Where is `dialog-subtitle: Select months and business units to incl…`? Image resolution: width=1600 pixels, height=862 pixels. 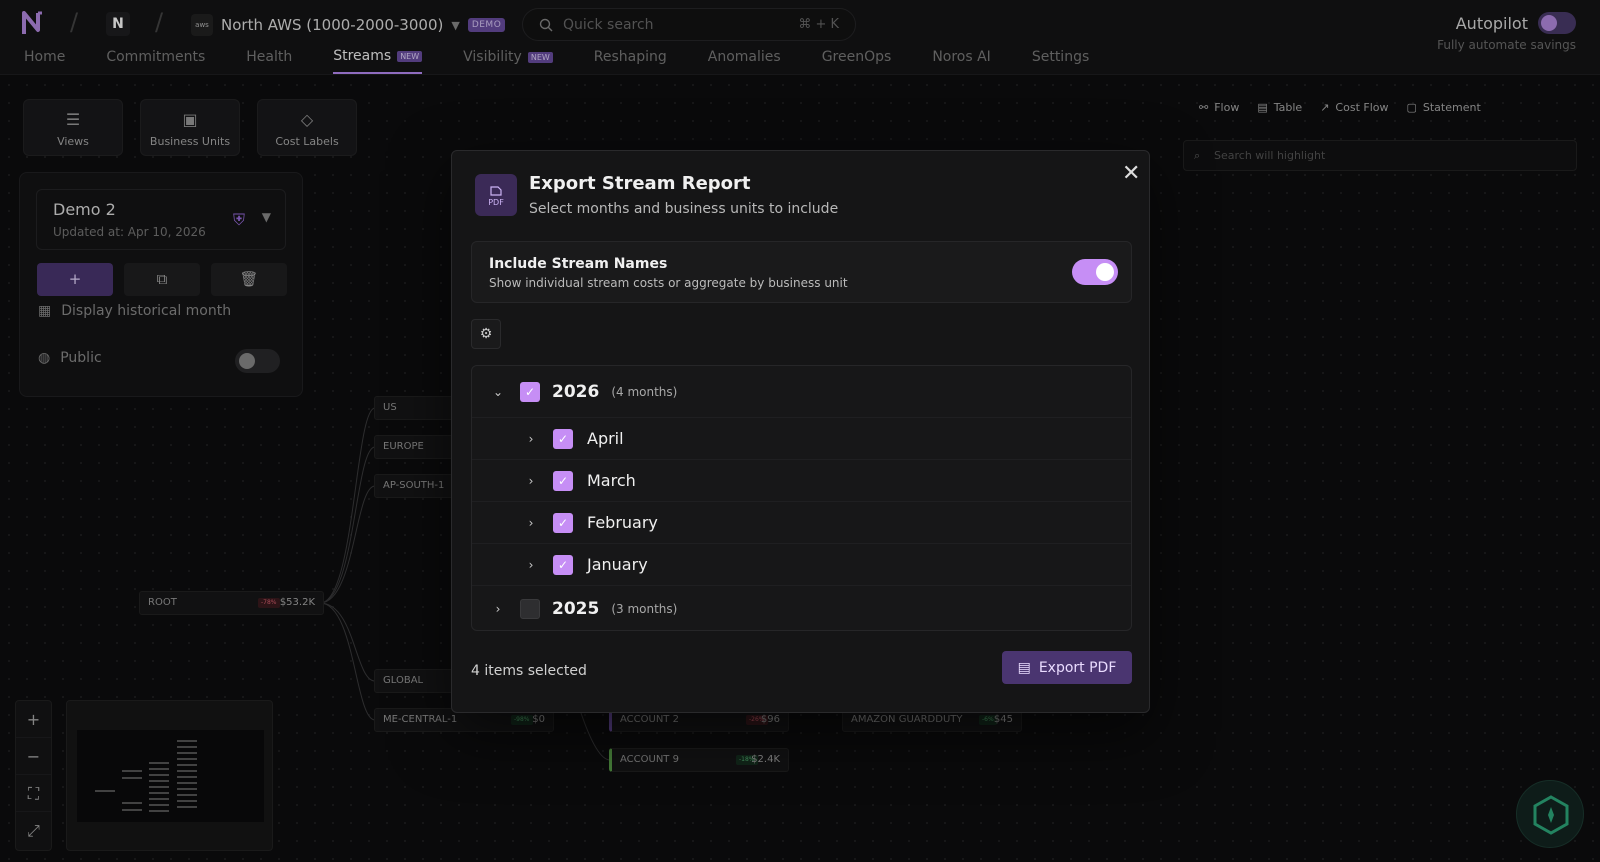 dialog-subtitle: Select months and business units to incl… is located at coordinates (684, 209).